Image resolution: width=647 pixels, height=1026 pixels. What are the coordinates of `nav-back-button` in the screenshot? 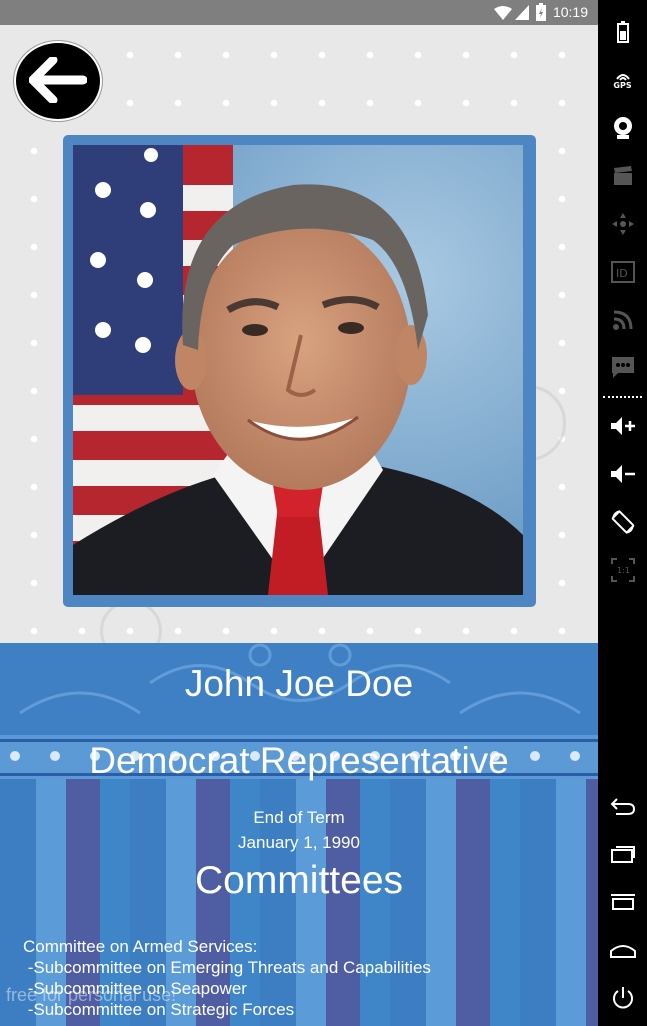 It's located at (622, 806).